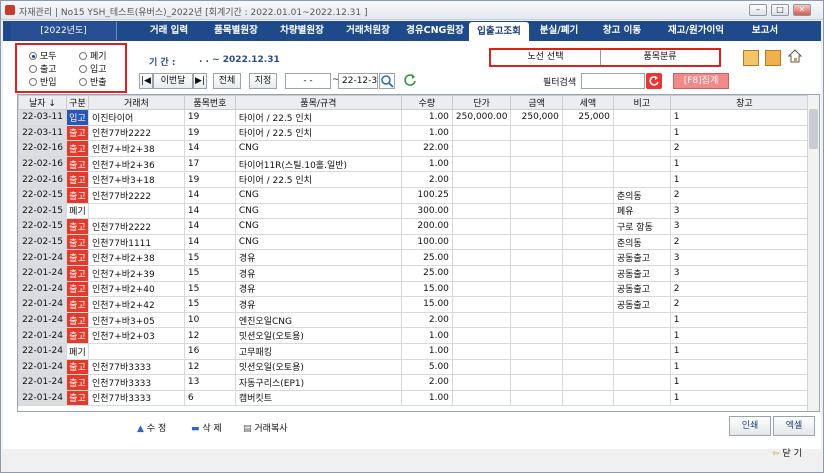 The width and height of the screenshot is (824, 473). What do you see at coordinates (136, 242) in the screenshot?
I see `table-cell: 인천77바1111` at bounding box center [136, 242].